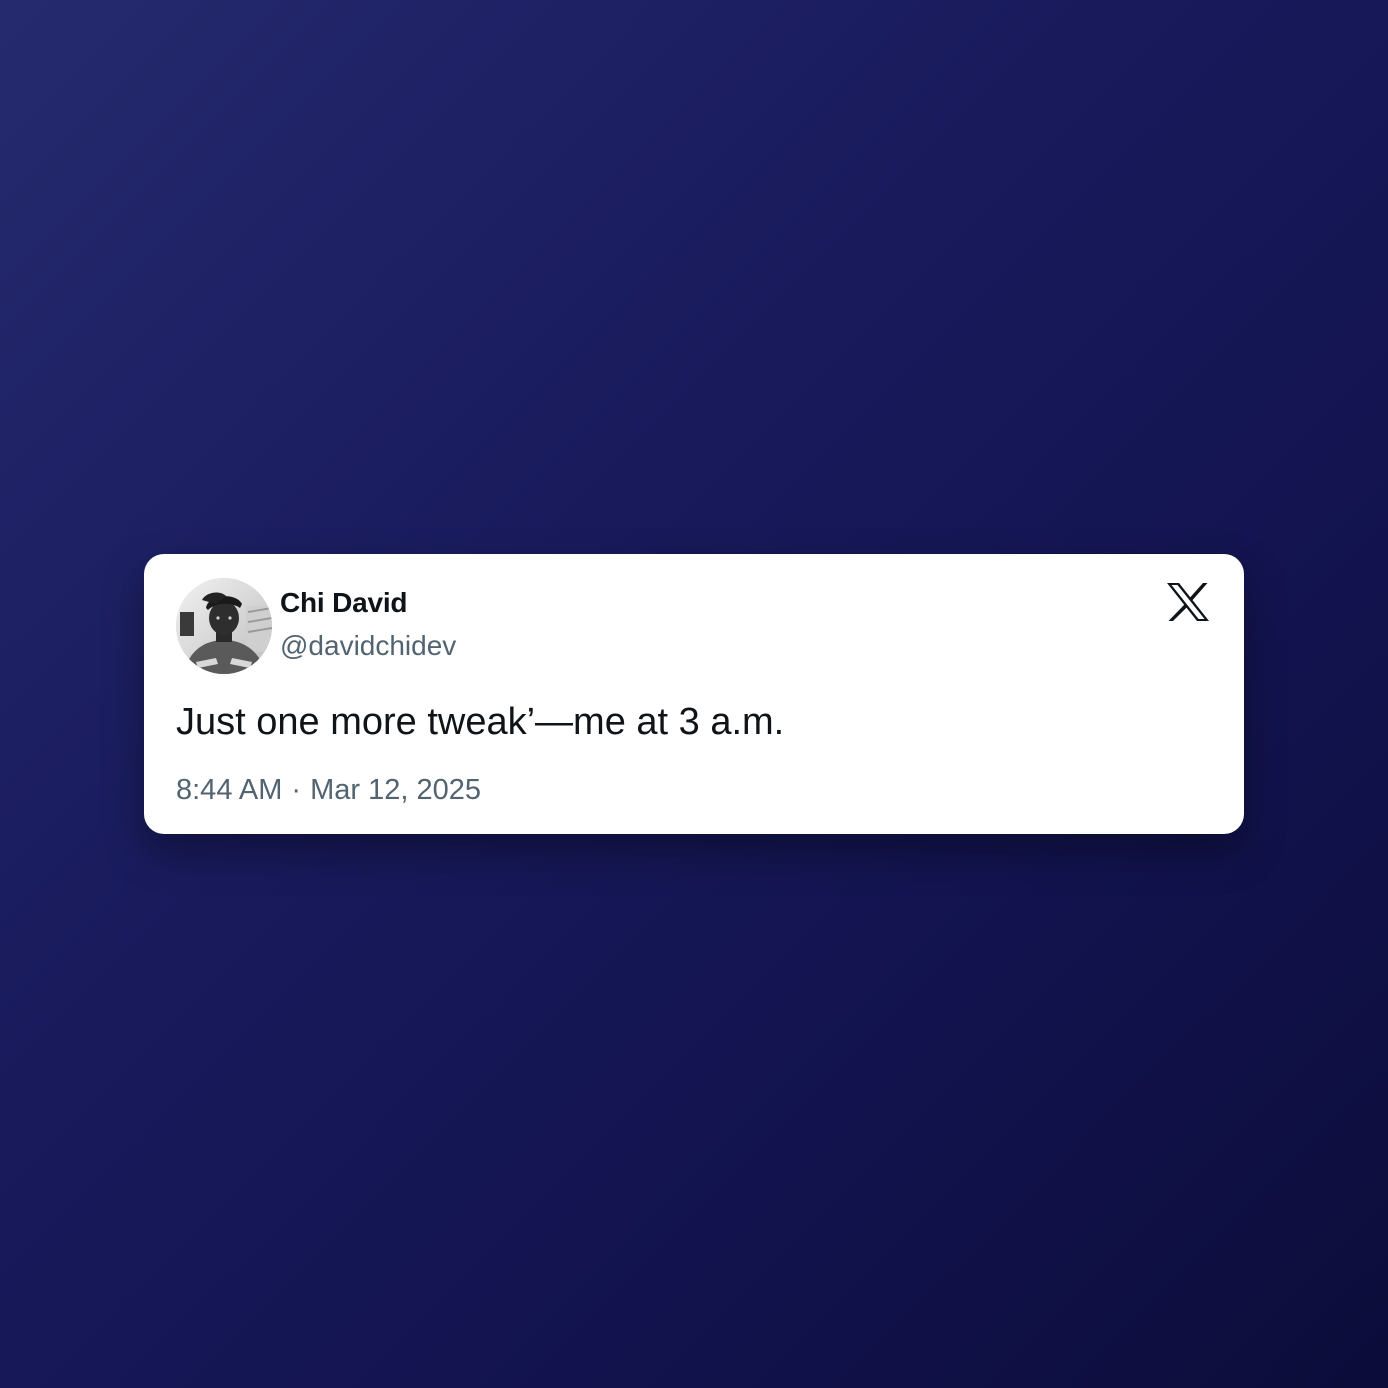  I want to click on tweet-text: Just one more tweak’—me at 3 a.m., so click(480, 722).